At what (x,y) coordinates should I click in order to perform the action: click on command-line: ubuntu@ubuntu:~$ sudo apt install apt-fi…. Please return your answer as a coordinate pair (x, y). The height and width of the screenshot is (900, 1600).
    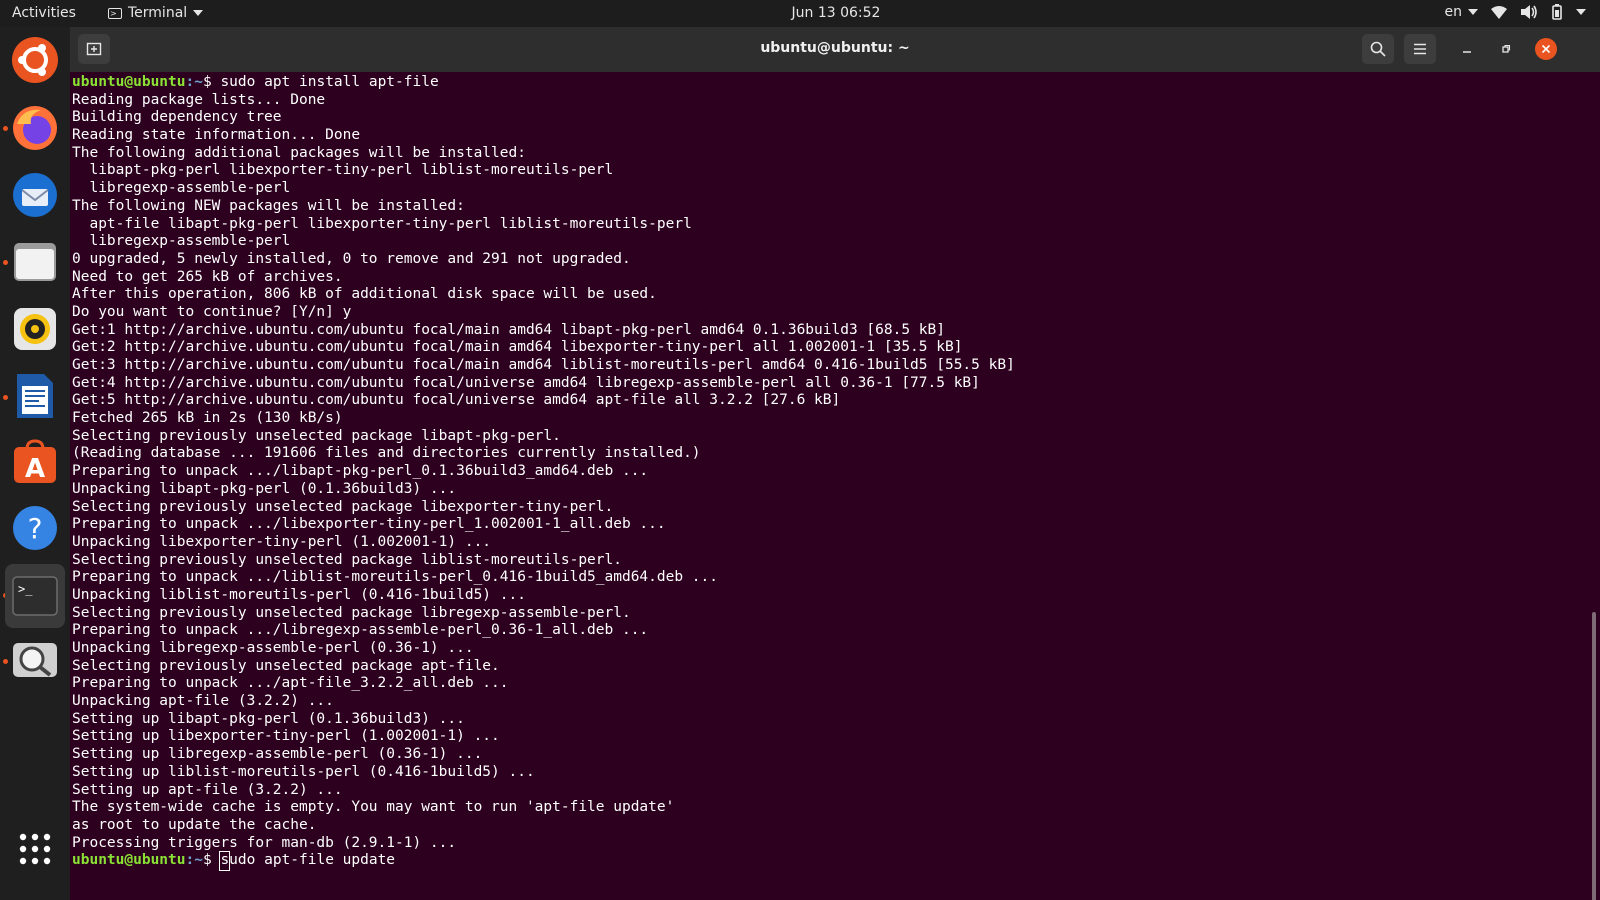
    Looking at the image, I should click on (543, 83).